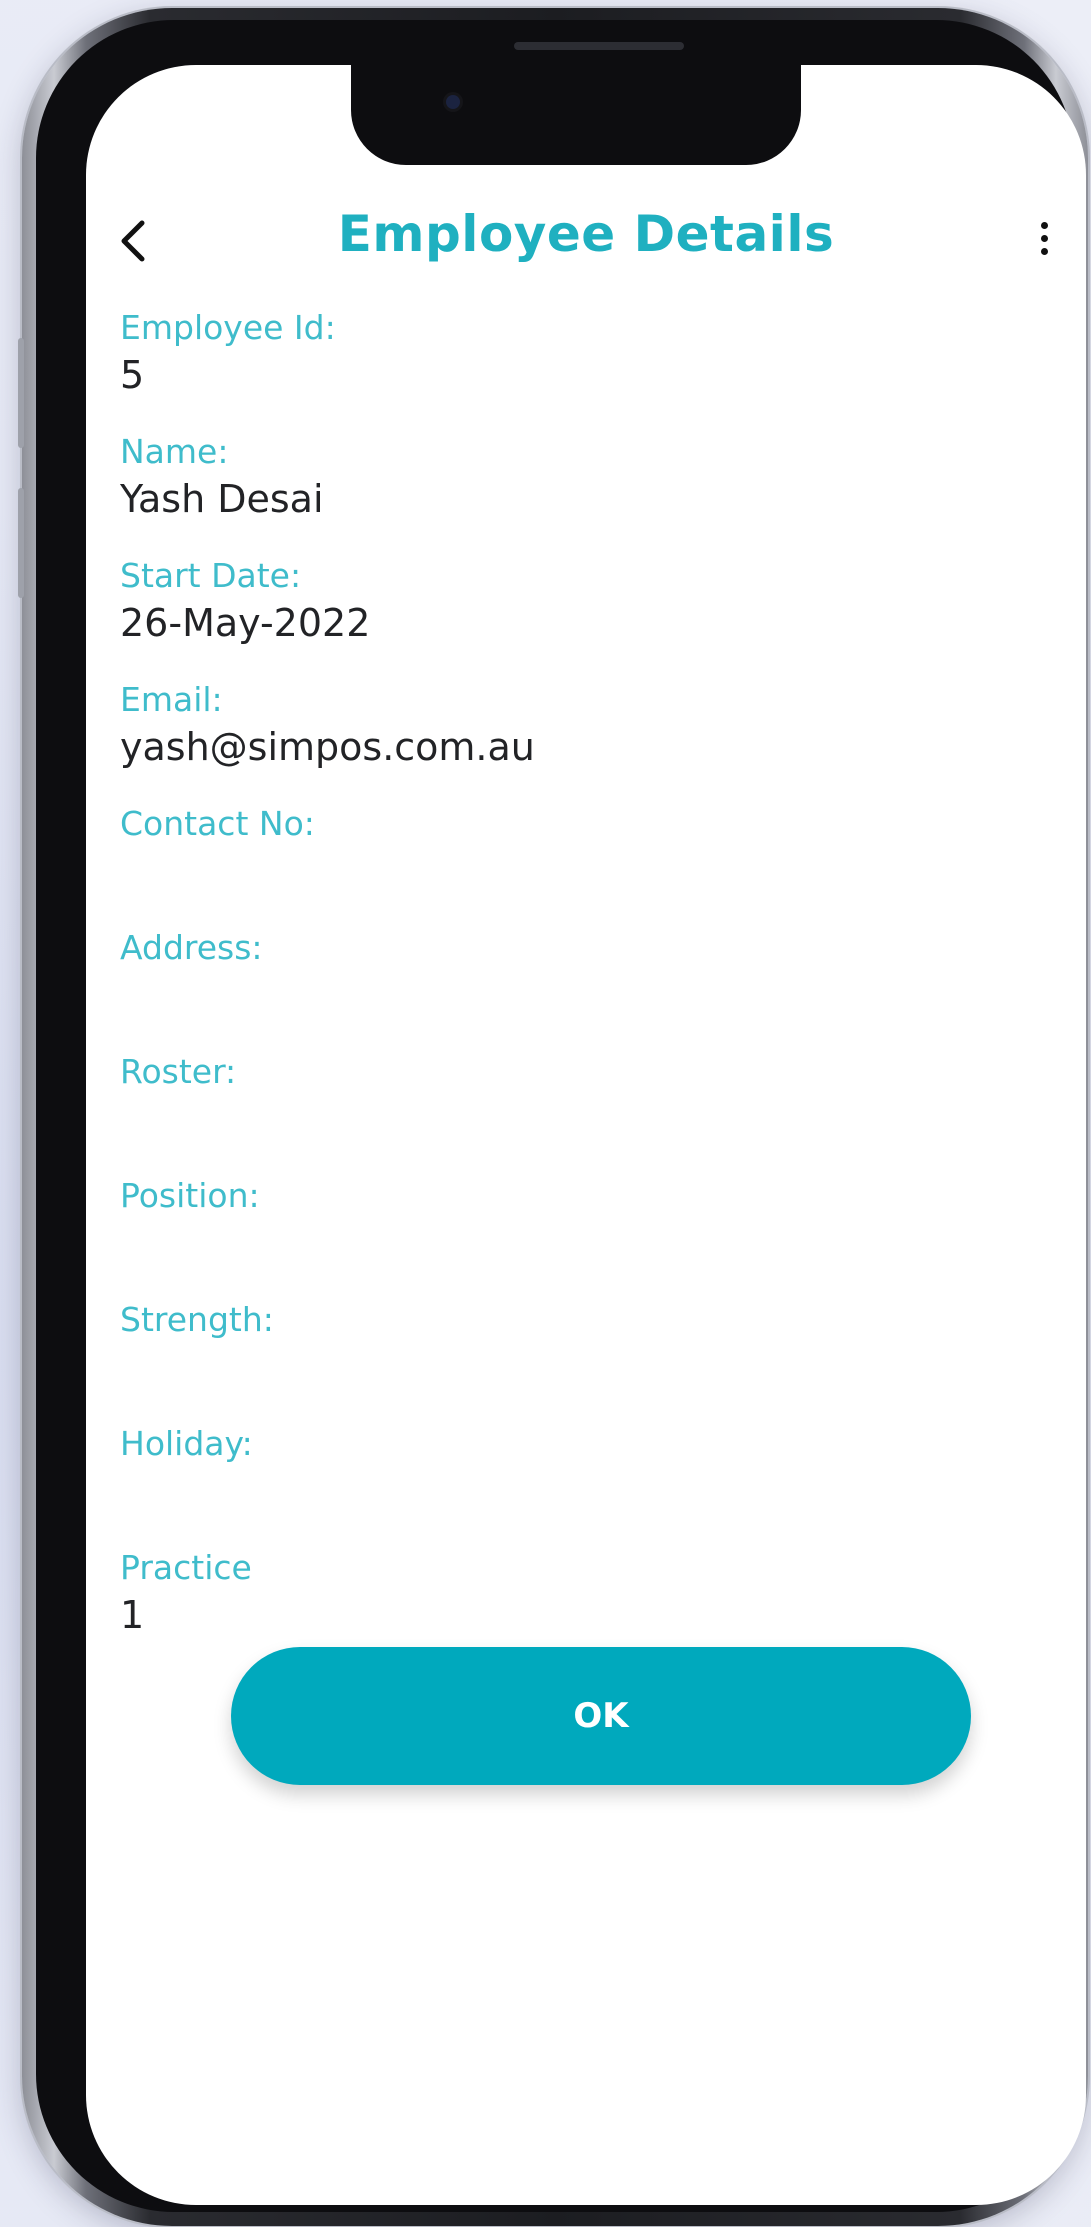 Image resolution: width=1091 pixels, height=2227 pixels. What do you see at coordinates (570, 369) in the screenshot?
I see `field-employee-id: Employee Id: 5` at bounding box center [570, 369].